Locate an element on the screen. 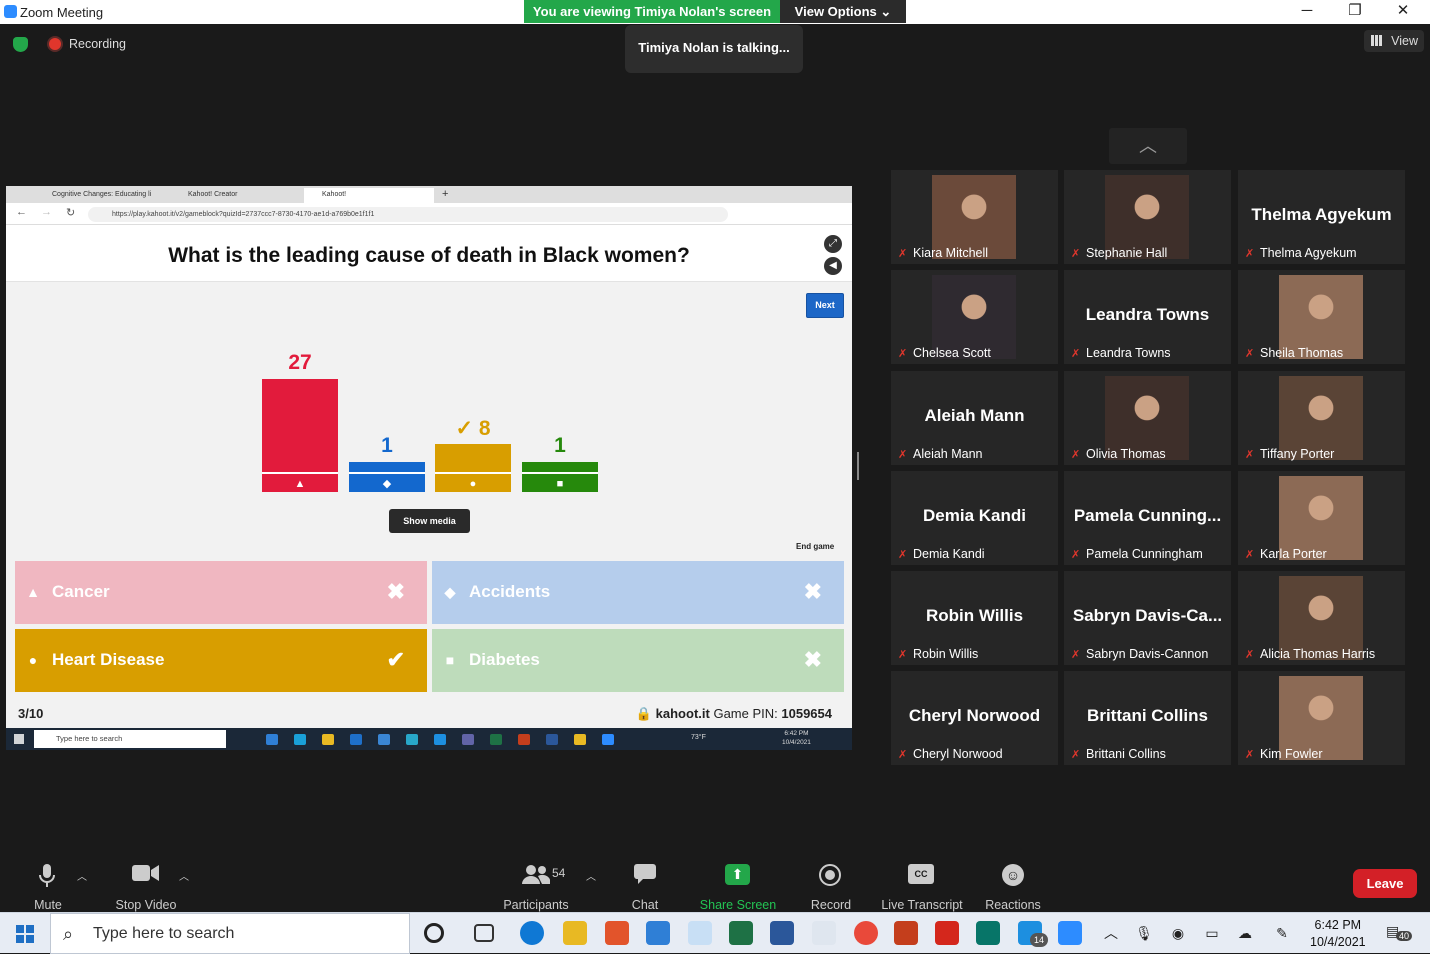 Image resolution: width=1430 pixels, height=954 pixels. participant-tile: Thelma Agyekum ✗ Thelma Agyekum is located at coordinates (1321, 217).